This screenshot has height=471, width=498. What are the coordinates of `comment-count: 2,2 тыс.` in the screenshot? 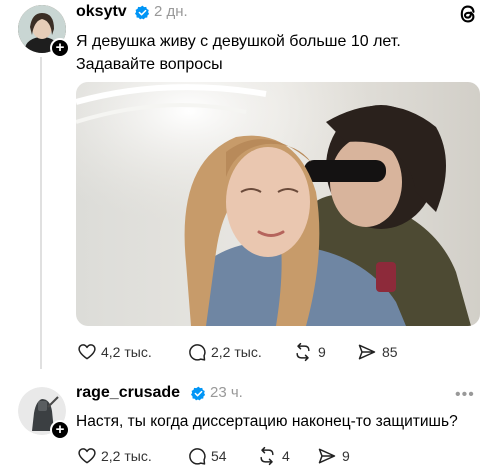 It's located at (236, 352).